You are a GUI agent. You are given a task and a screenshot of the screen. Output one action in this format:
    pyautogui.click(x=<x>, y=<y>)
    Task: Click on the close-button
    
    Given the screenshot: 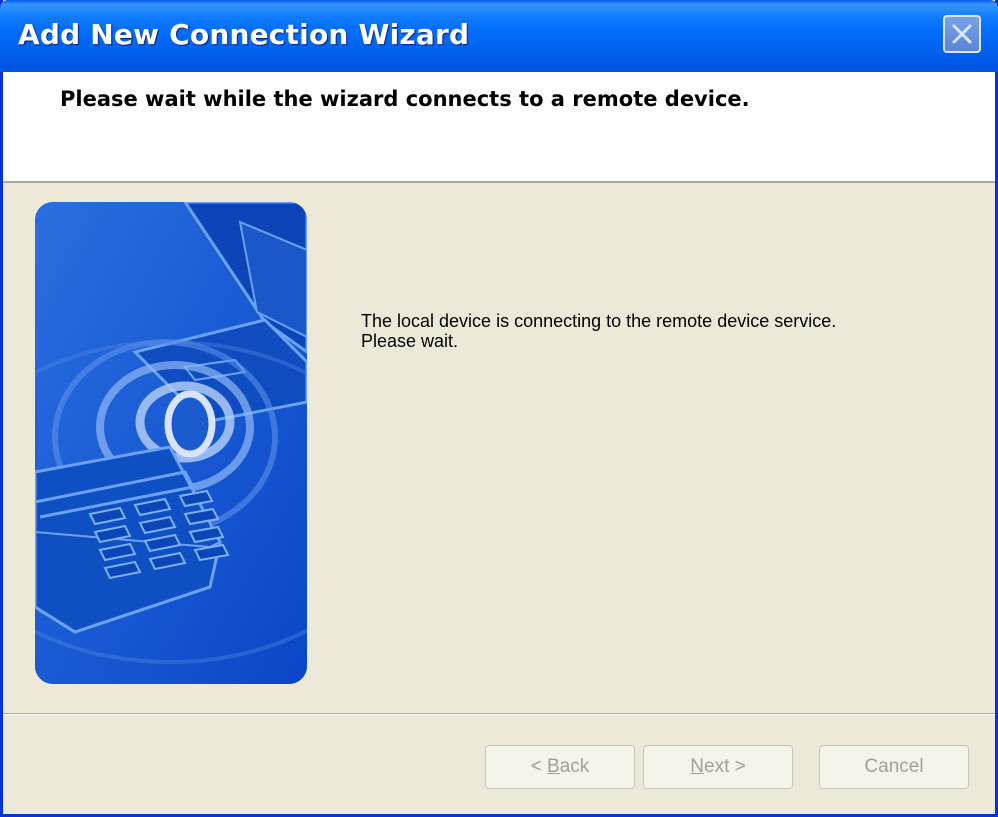 What is the action you would take?
    pyautogui.click(x=962, y=34)
    